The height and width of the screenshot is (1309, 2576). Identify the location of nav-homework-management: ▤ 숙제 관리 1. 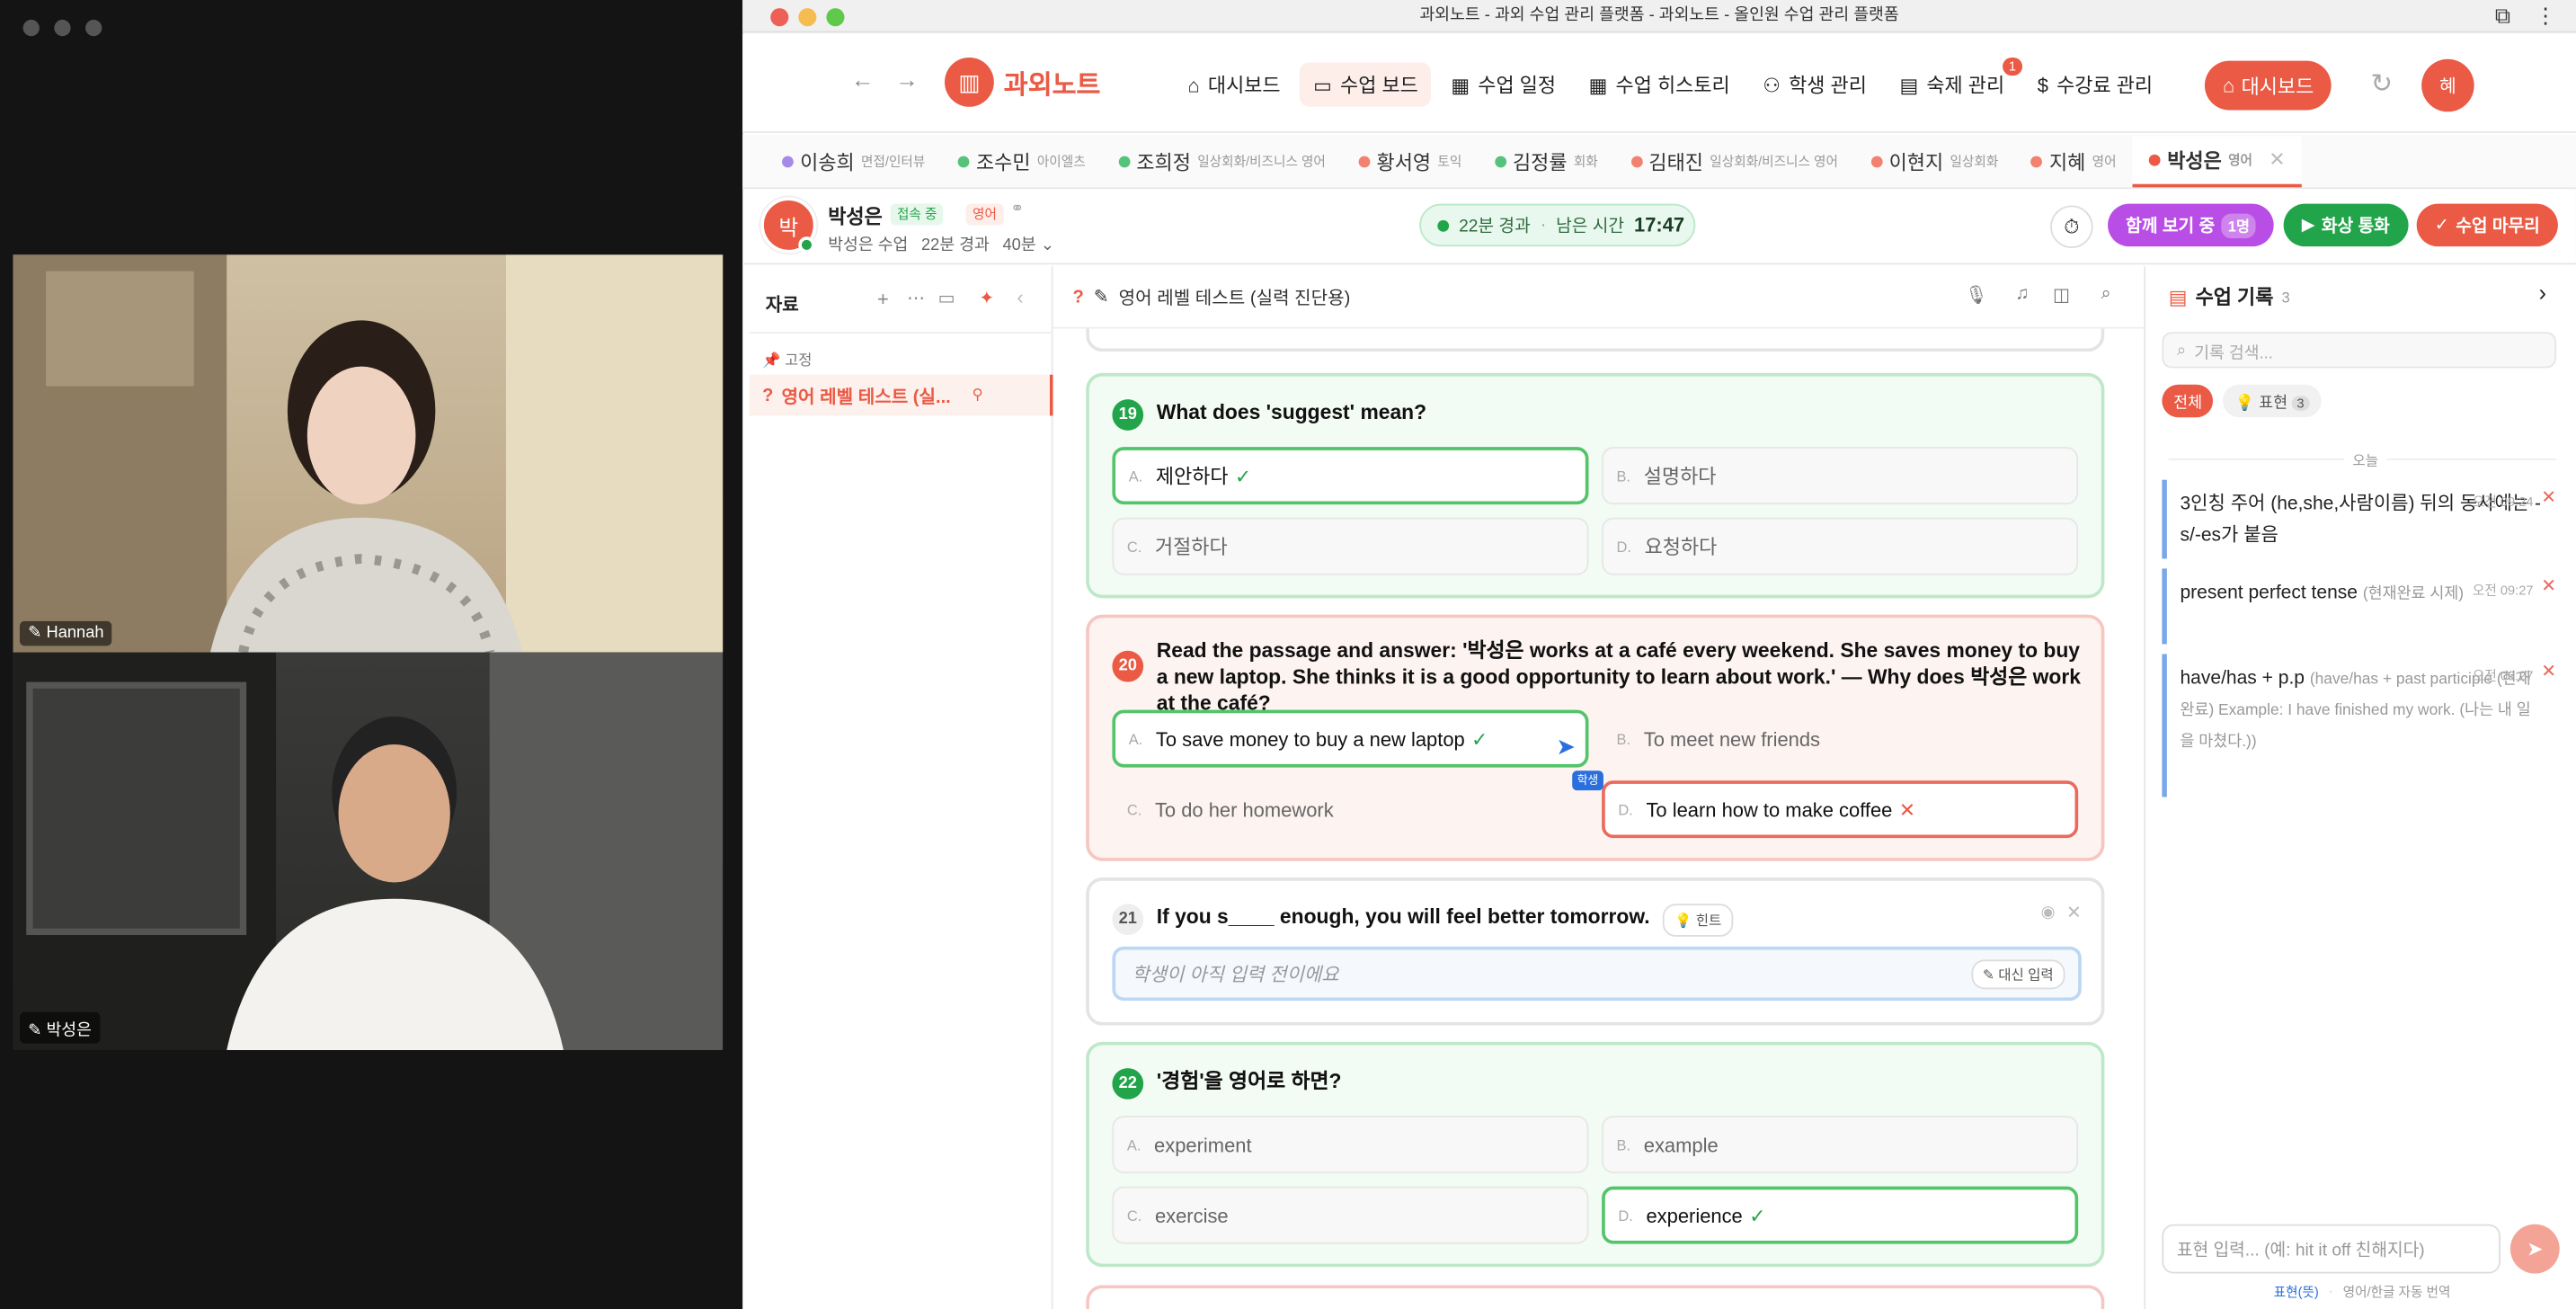
(1955, 81).